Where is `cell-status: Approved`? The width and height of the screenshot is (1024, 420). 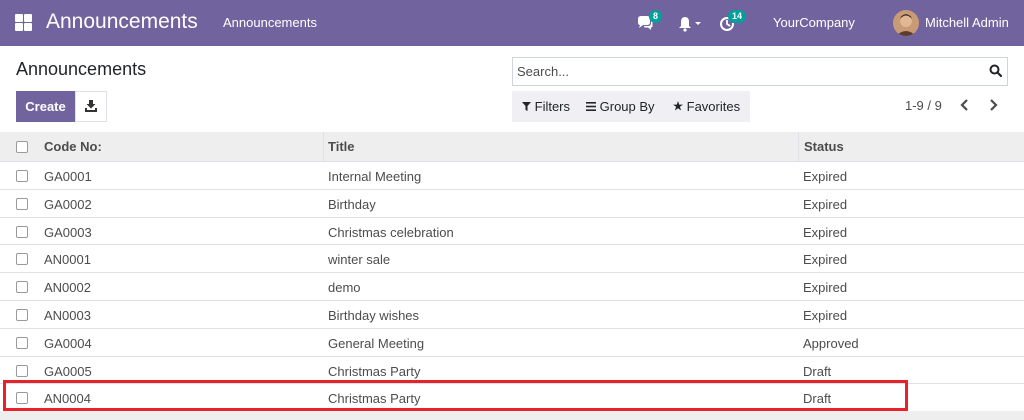 cell-status: Approved is located at coordinates (831, 343).